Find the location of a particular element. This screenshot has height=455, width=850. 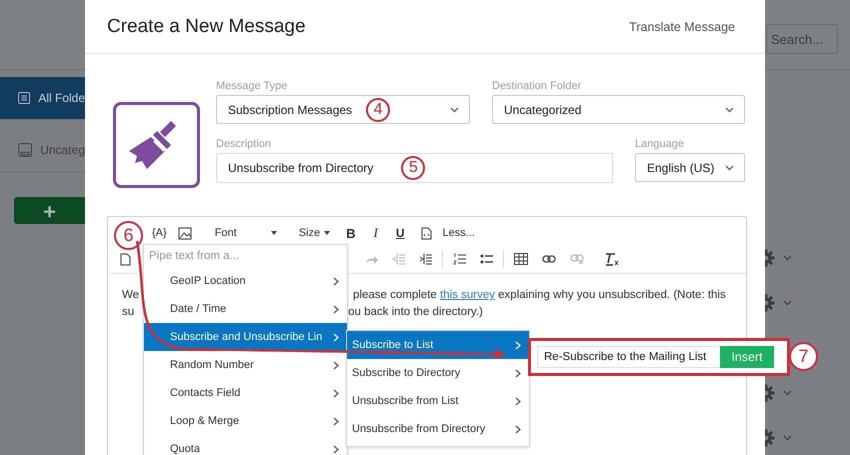

menu-item: Subscribe to List is located at coordinates (438, 345).